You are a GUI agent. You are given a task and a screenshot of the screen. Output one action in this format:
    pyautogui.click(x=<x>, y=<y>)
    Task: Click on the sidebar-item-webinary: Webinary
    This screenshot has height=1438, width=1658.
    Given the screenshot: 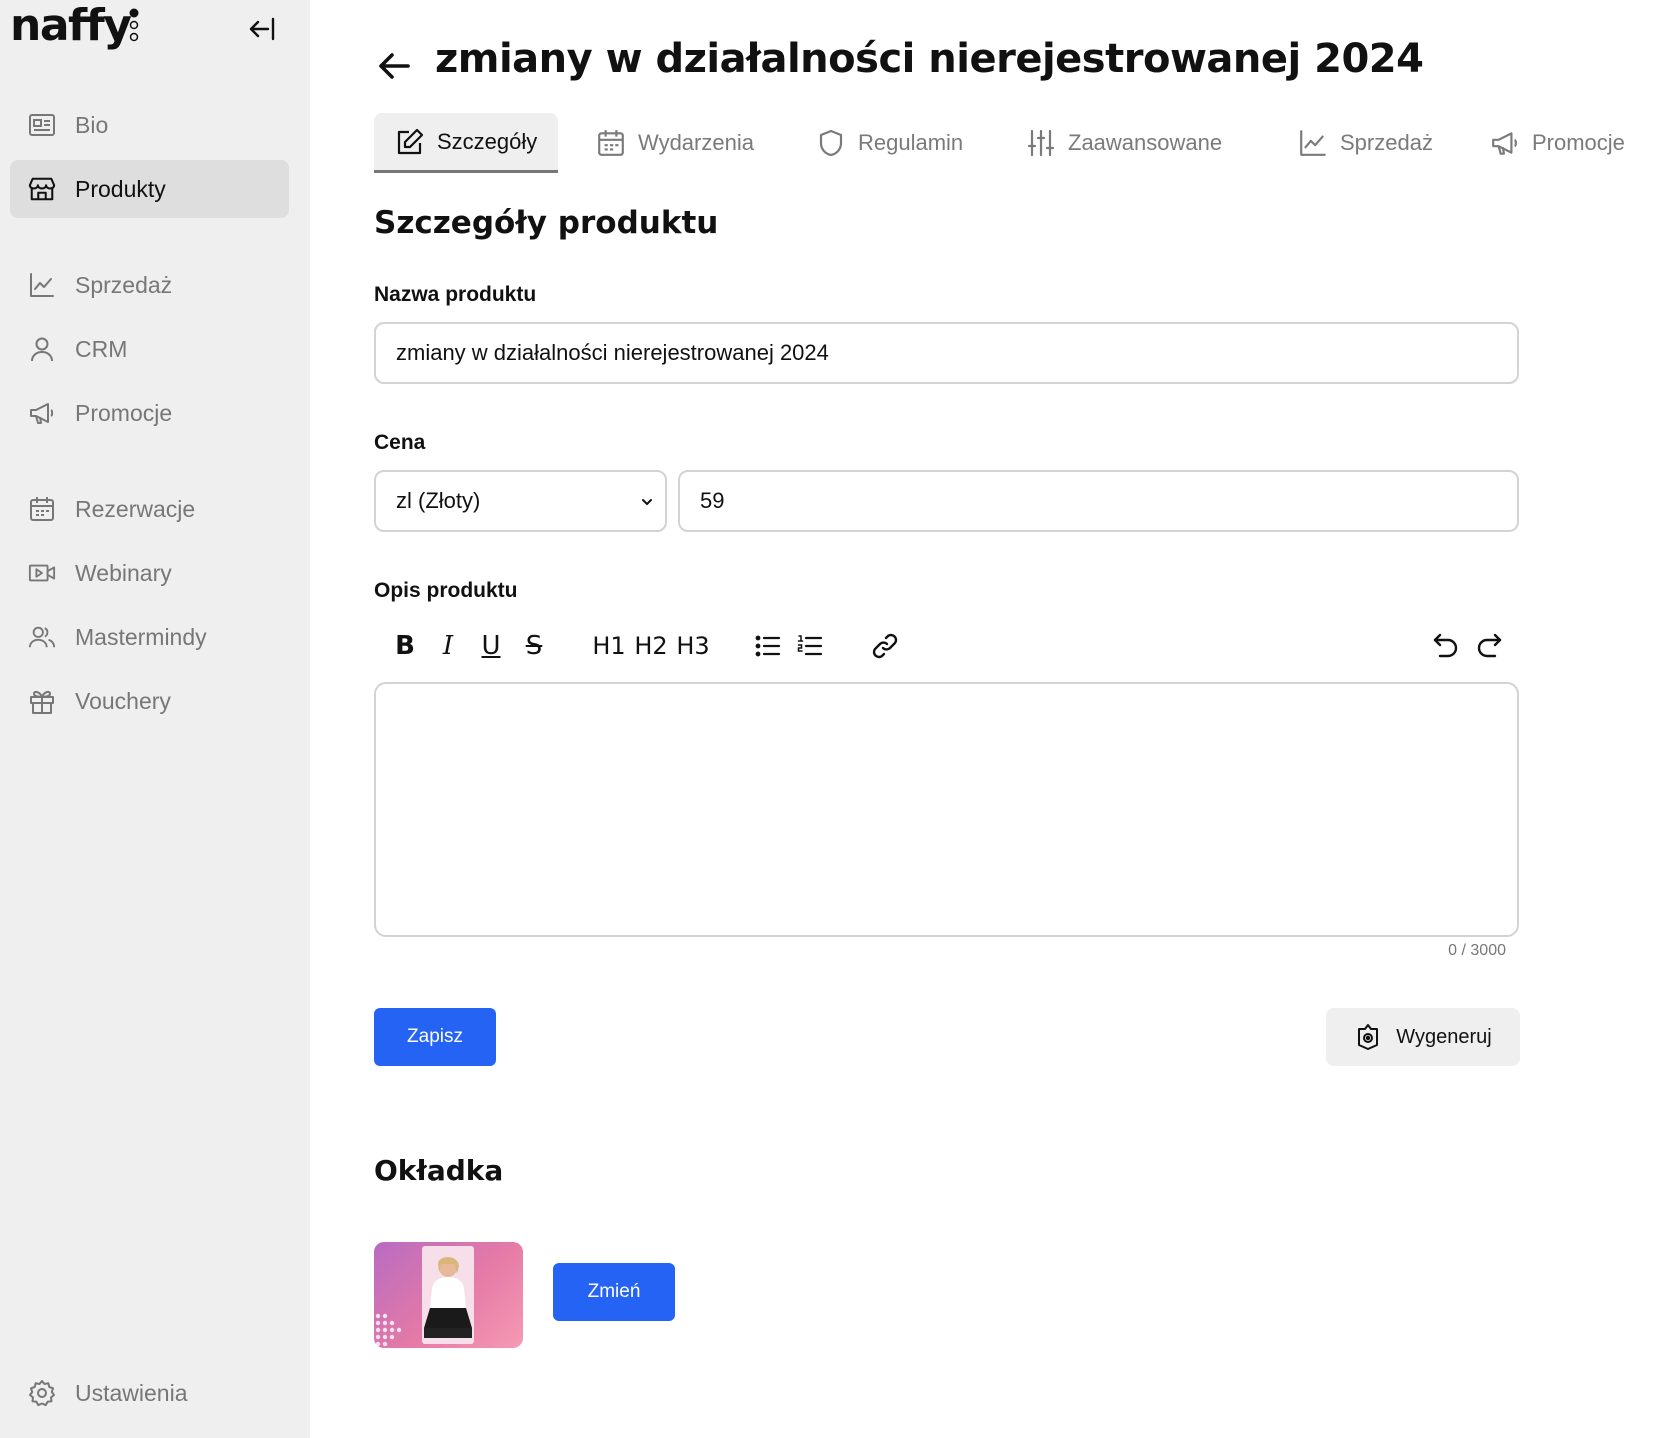 What is the action you would take?
    pyautogui.click(x=149, y=573)
    